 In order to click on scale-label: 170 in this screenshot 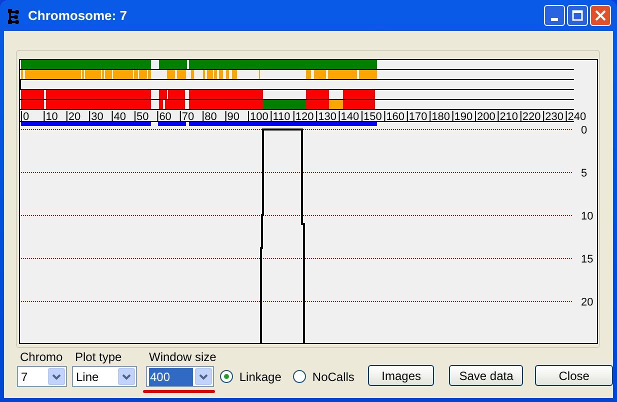, I will do `click(418, 117)`.